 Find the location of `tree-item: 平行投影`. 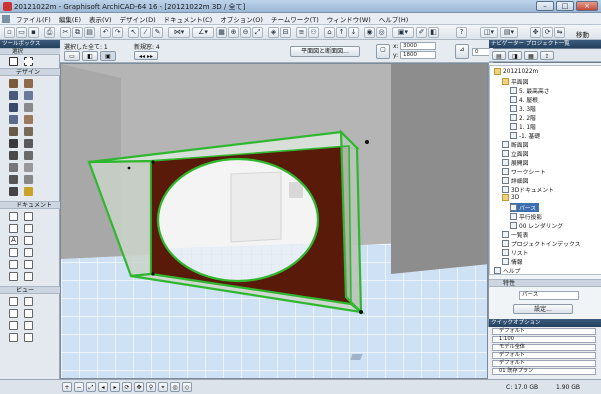

tree-item: 平行投影 is located at coordinates (526, 216).